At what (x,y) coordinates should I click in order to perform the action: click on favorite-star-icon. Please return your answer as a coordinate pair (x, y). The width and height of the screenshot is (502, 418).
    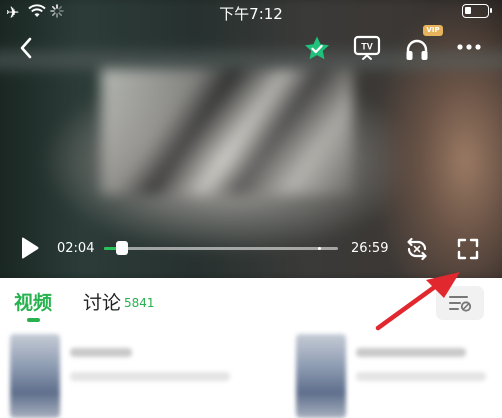
    Looking at the image, I should click on (317, 47).